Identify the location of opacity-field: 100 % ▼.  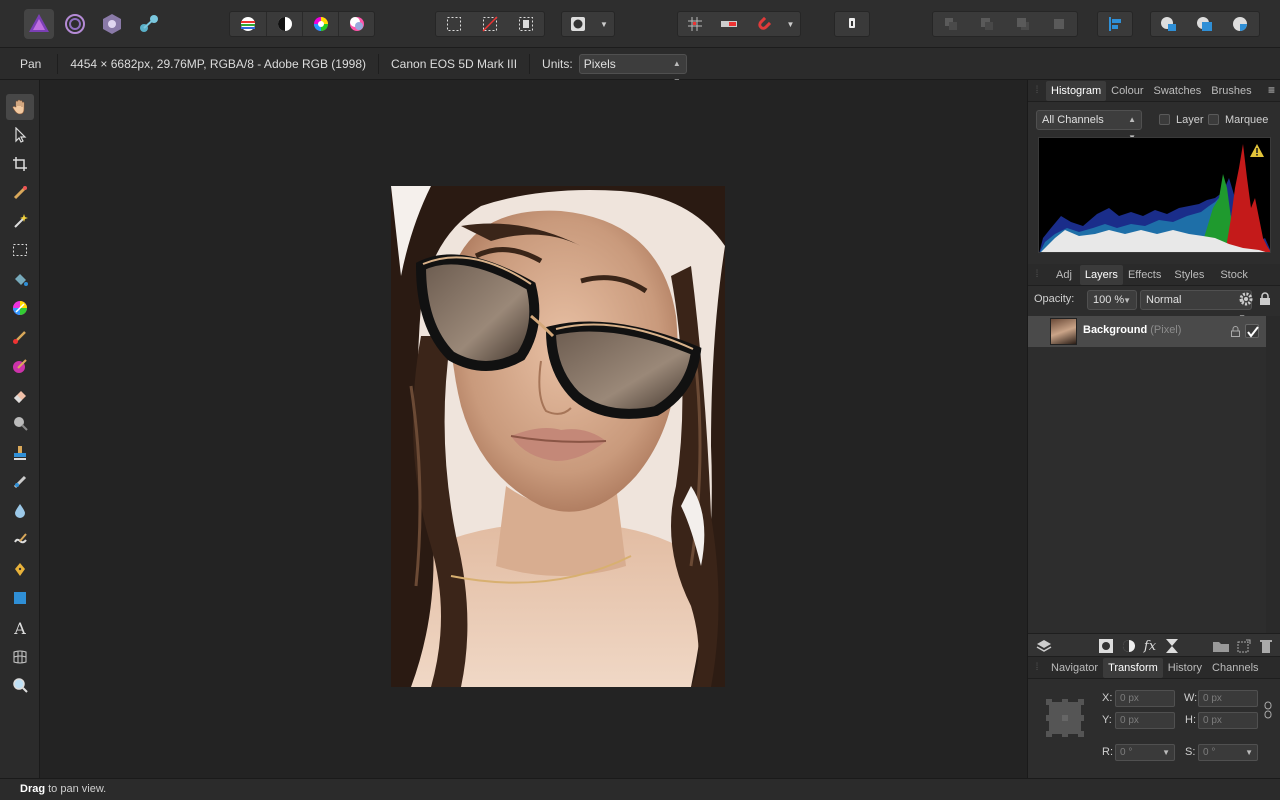
(1112, 300).